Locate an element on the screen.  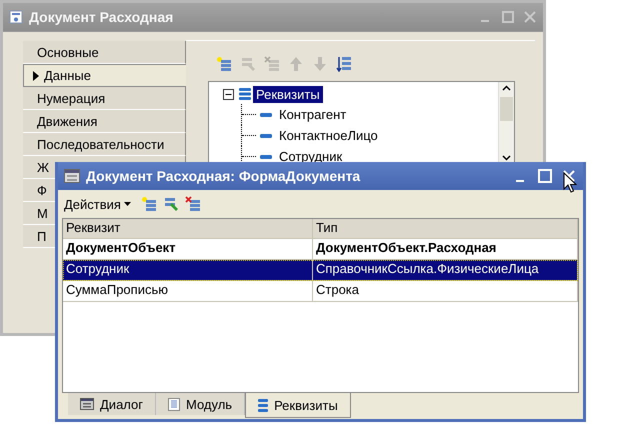
table-cell: СуммаПрописью is located at coordinates (188, 291).